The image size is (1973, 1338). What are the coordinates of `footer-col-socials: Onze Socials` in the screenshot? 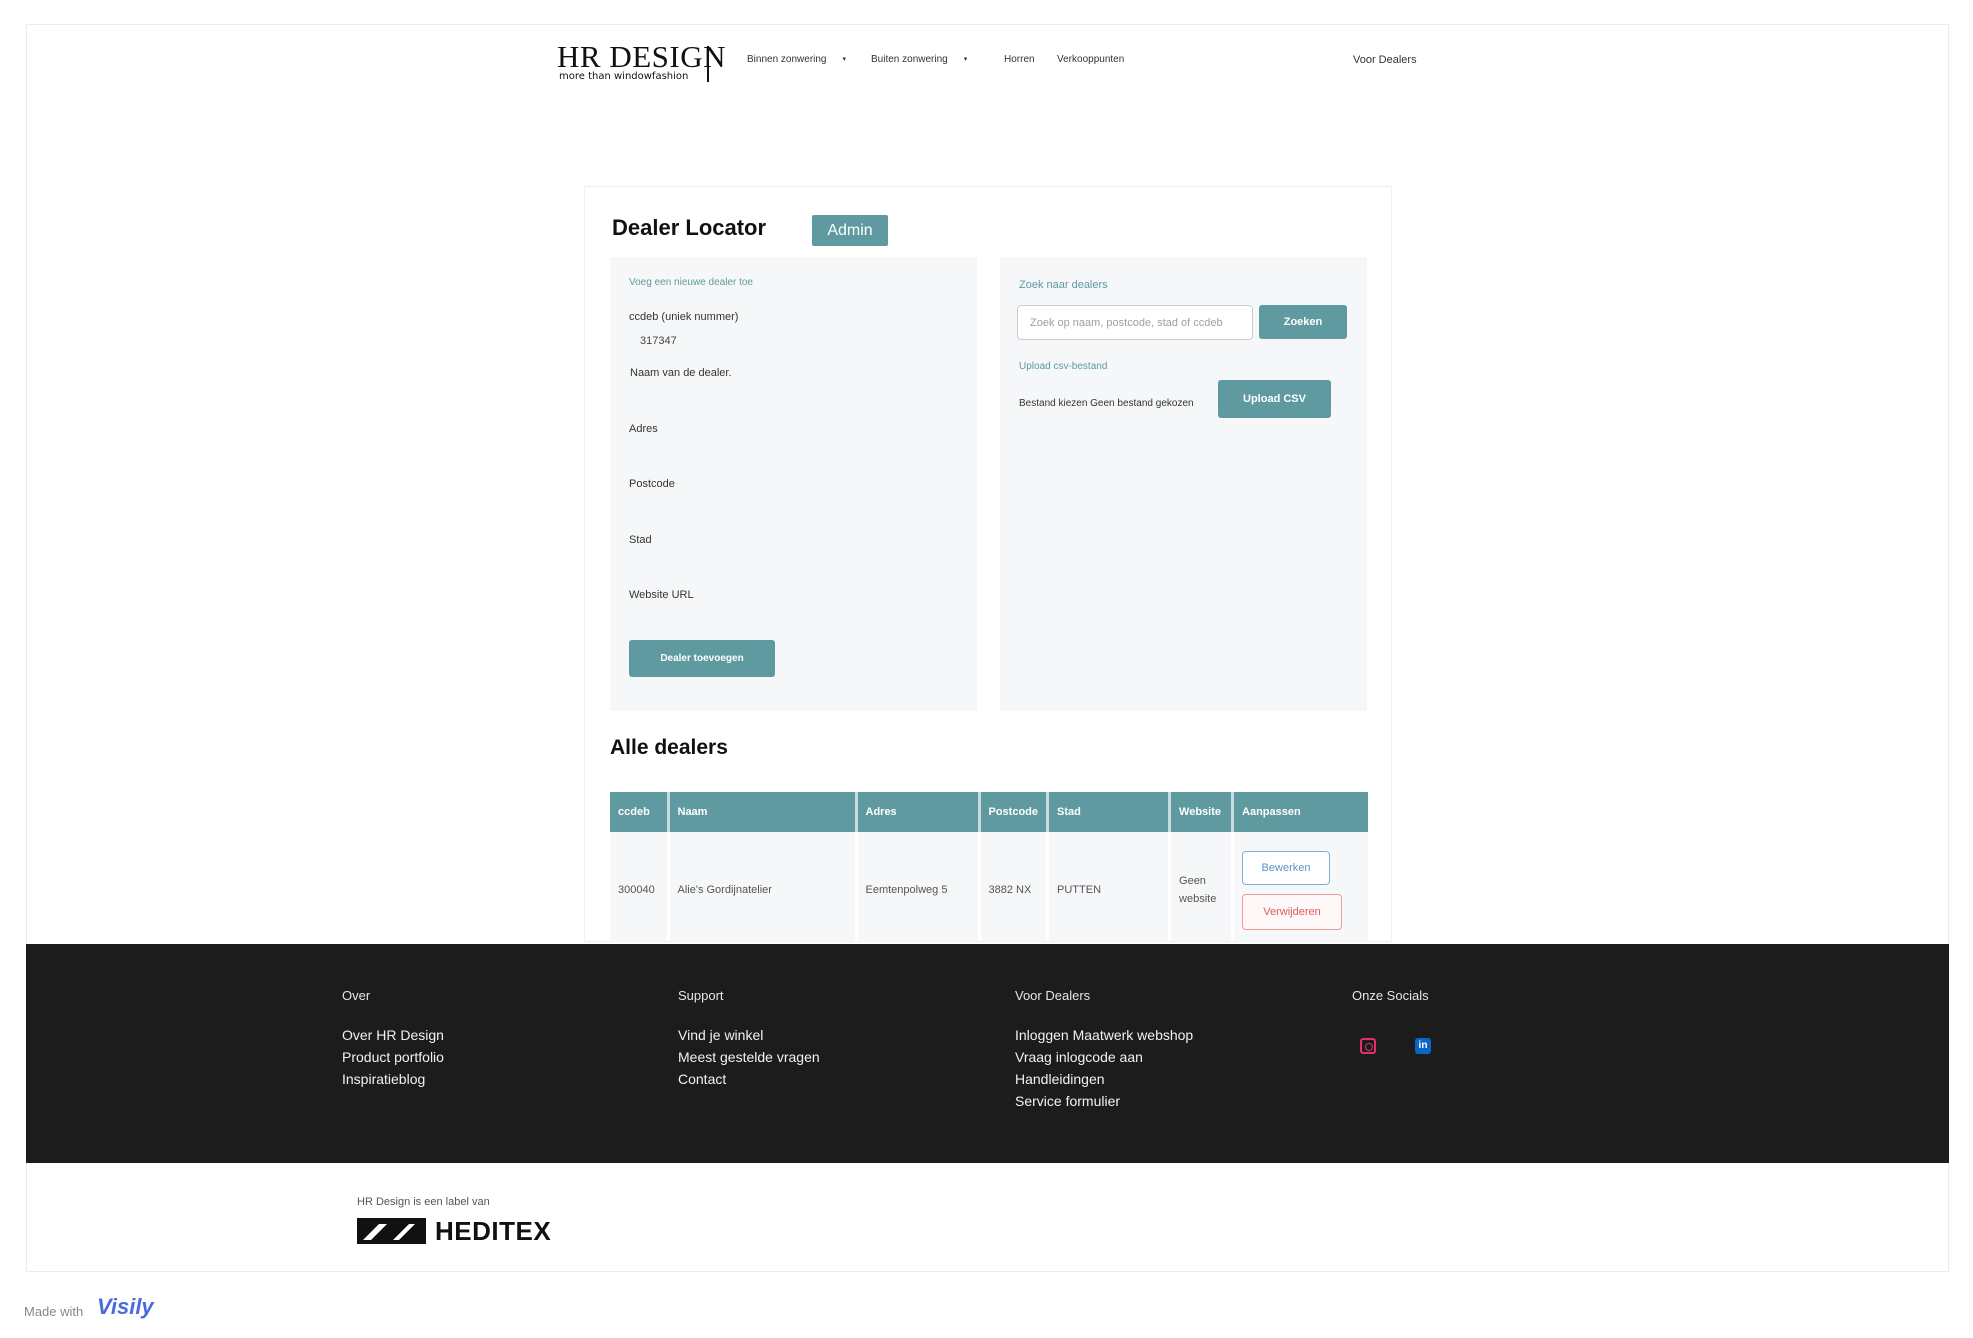 It's located at (1390, 1006).